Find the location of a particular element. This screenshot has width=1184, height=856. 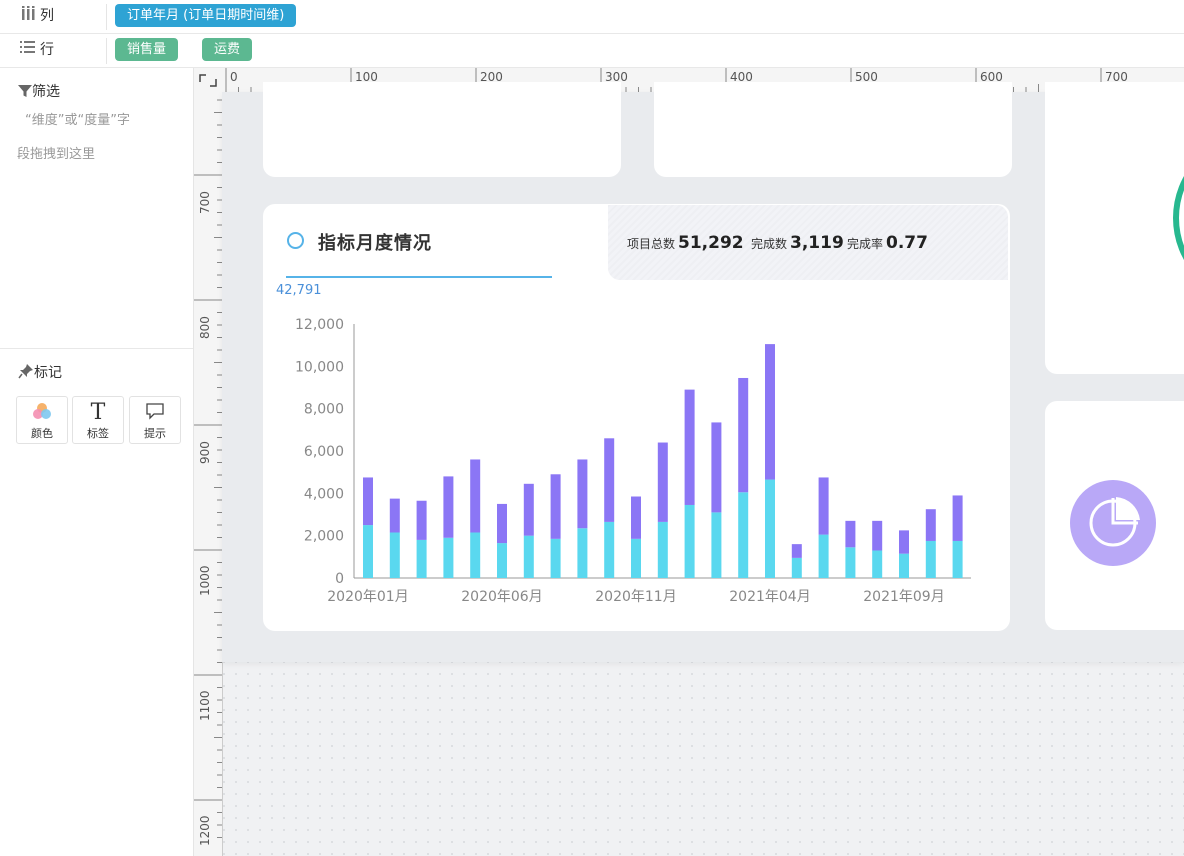

top-middle-card is located at coordinates (833, 129).